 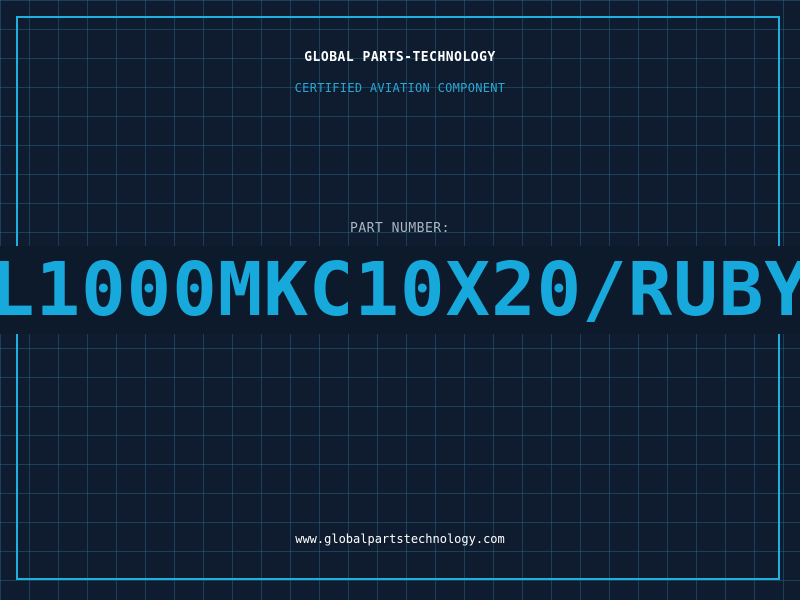 I want to click on website-url: www.globalpartstechnology.com, so click(x=400, y=539).